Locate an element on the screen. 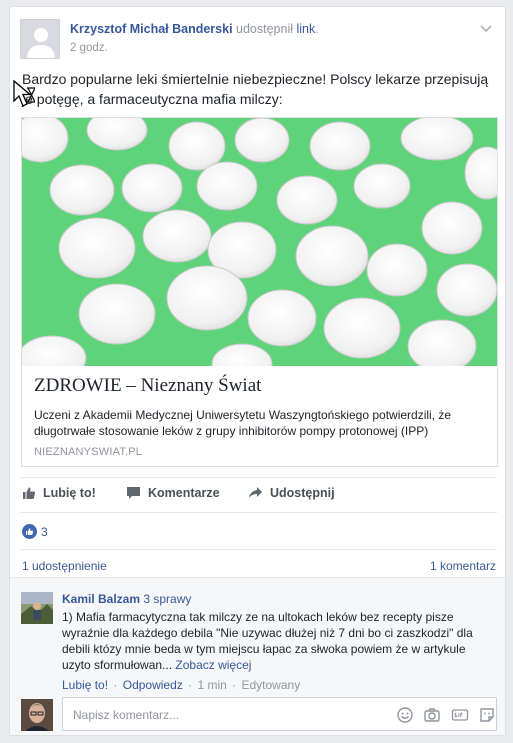  my-avatar is located at coordinates (37, 715).